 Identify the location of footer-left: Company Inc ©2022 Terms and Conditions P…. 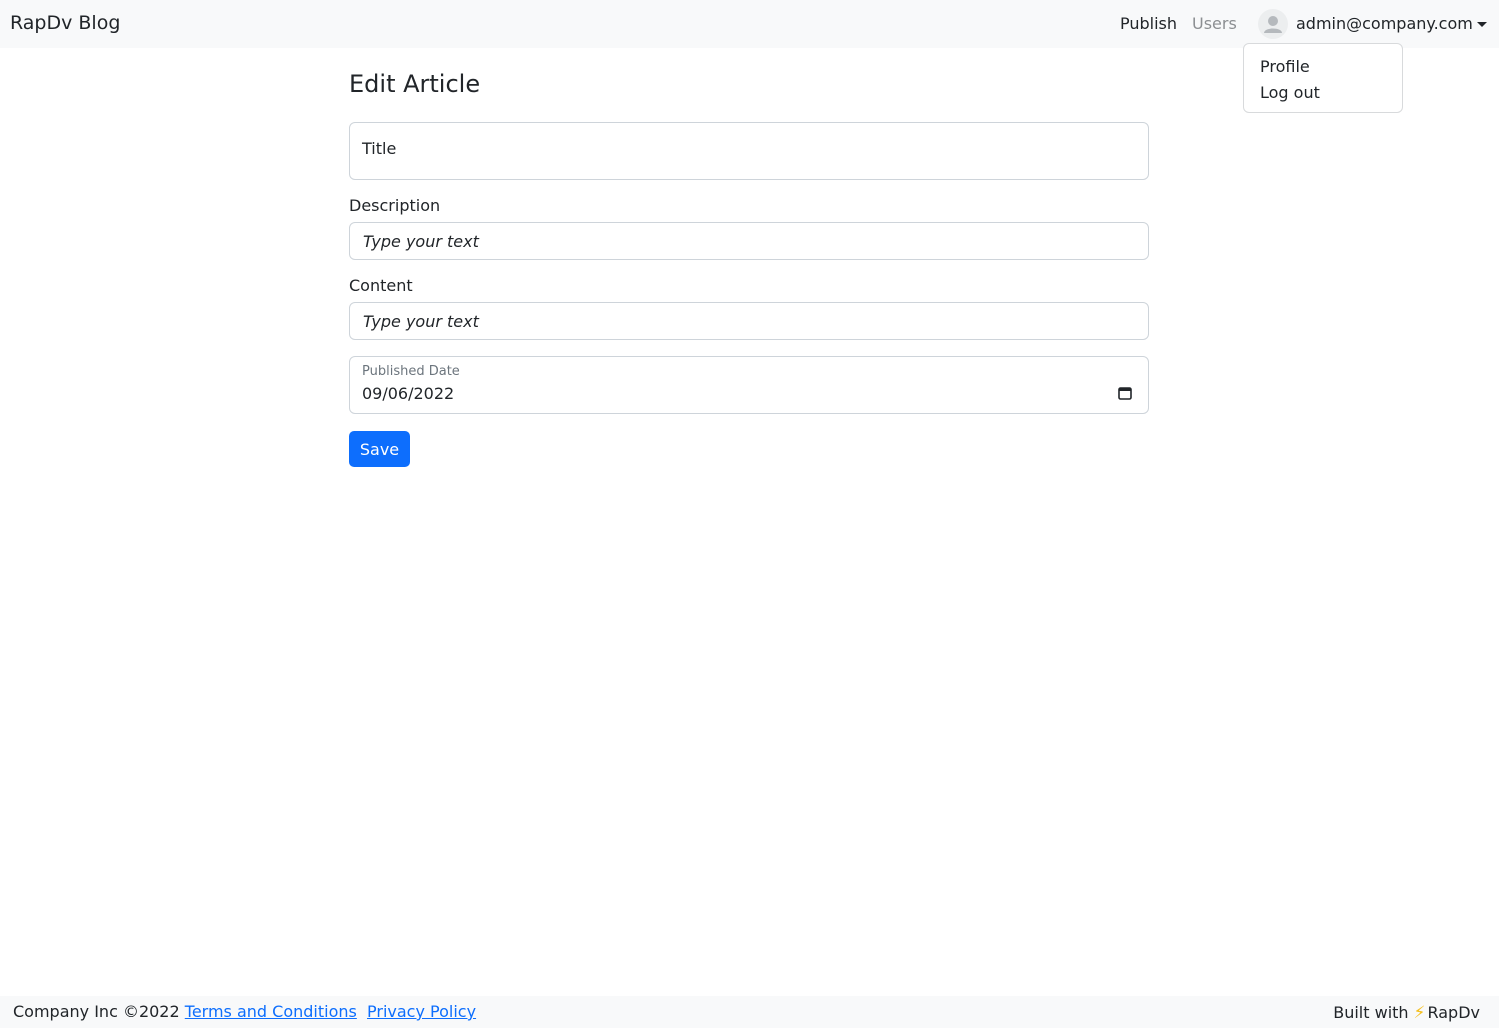
(244, 1012).